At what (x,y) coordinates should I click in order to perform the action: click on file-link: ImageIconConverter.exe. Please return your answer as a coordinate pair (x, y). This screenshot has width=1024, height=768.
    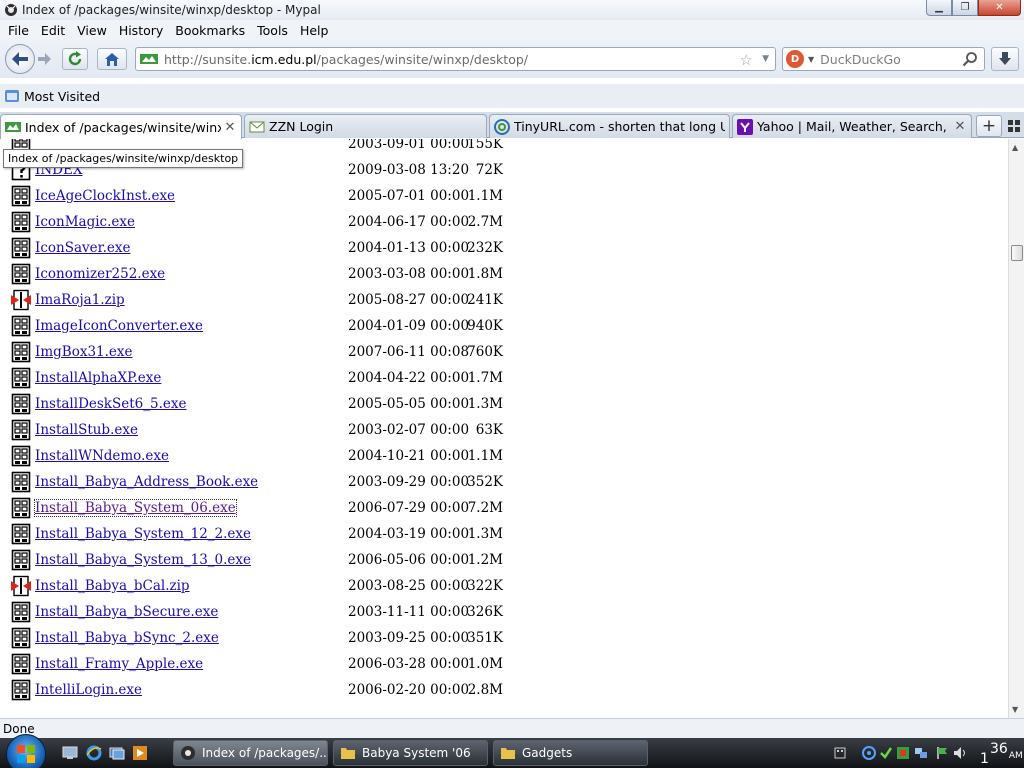
    Looking at the image, I should click on (119, 326).